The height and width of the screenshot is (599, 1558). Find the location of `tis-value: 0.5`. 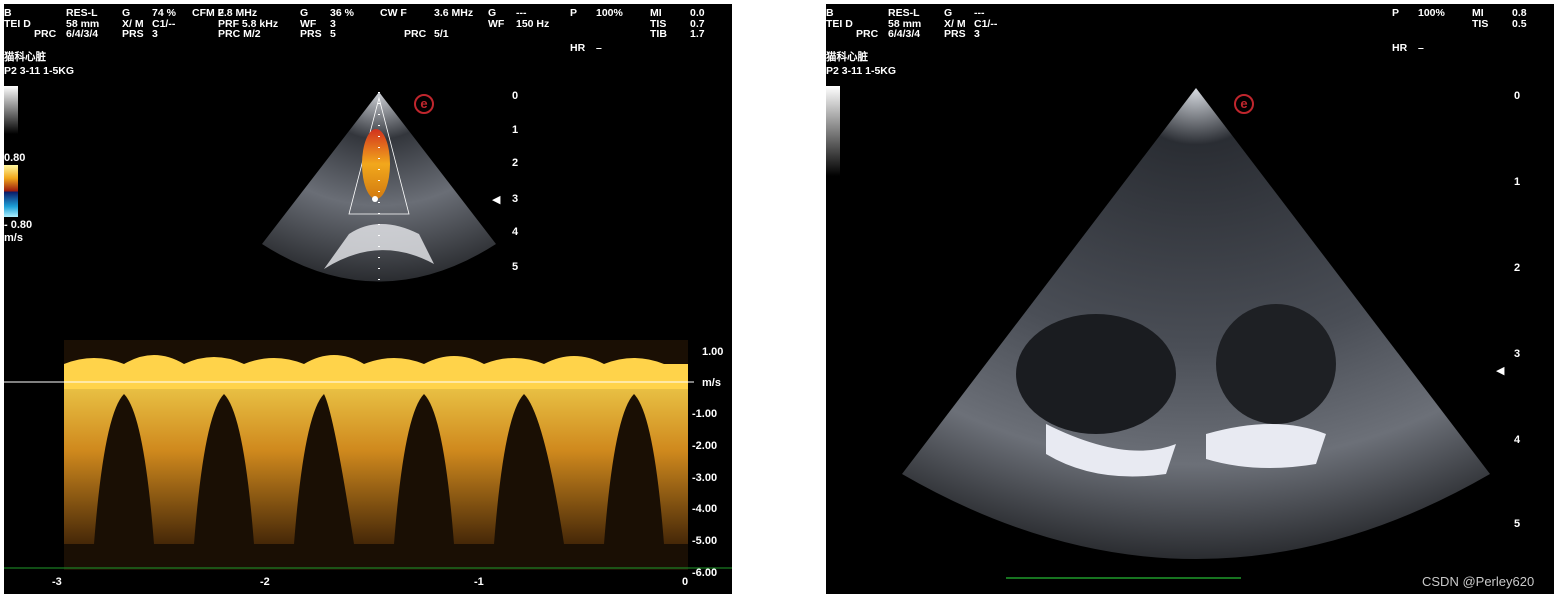

tis-value: 0.5 is located at coordinates (1519, 23).